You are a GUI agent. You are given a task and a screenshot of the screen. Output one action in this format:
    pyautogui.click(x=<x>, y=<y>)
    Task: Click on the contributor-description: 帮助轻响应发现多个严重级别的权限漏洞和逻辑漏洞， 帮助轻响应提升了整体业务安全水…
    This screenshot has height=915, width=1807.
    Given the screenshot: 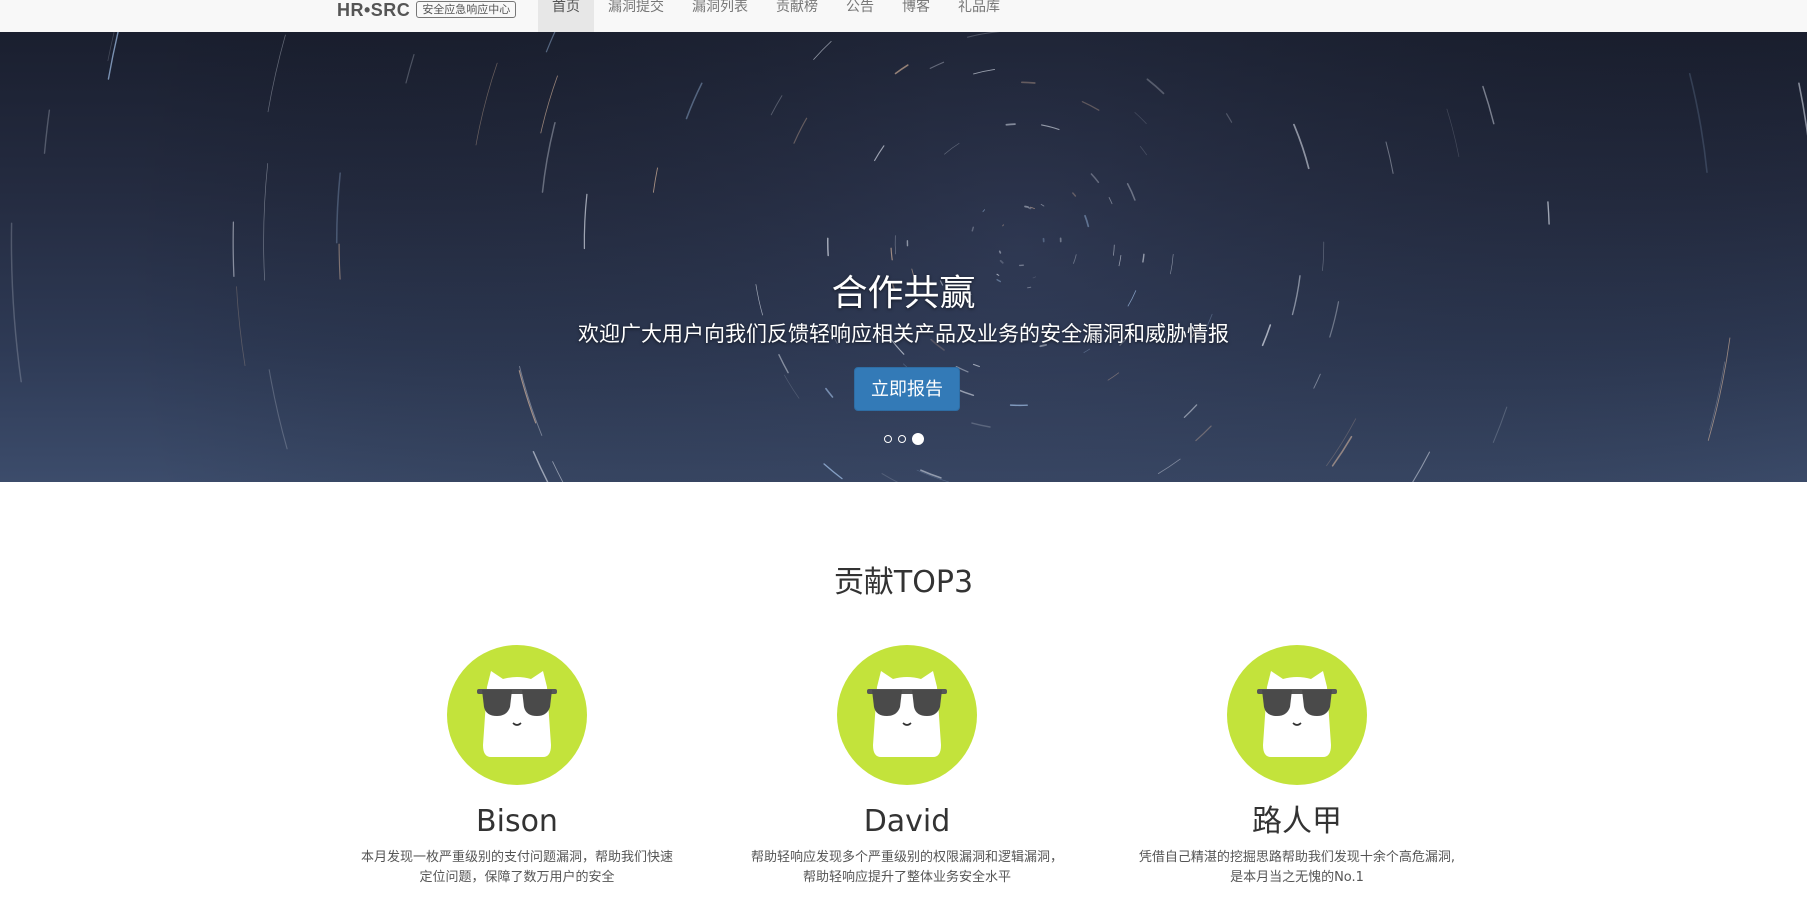 What is the action you would take?
    pyautogui.click(x=907, y=868)
    